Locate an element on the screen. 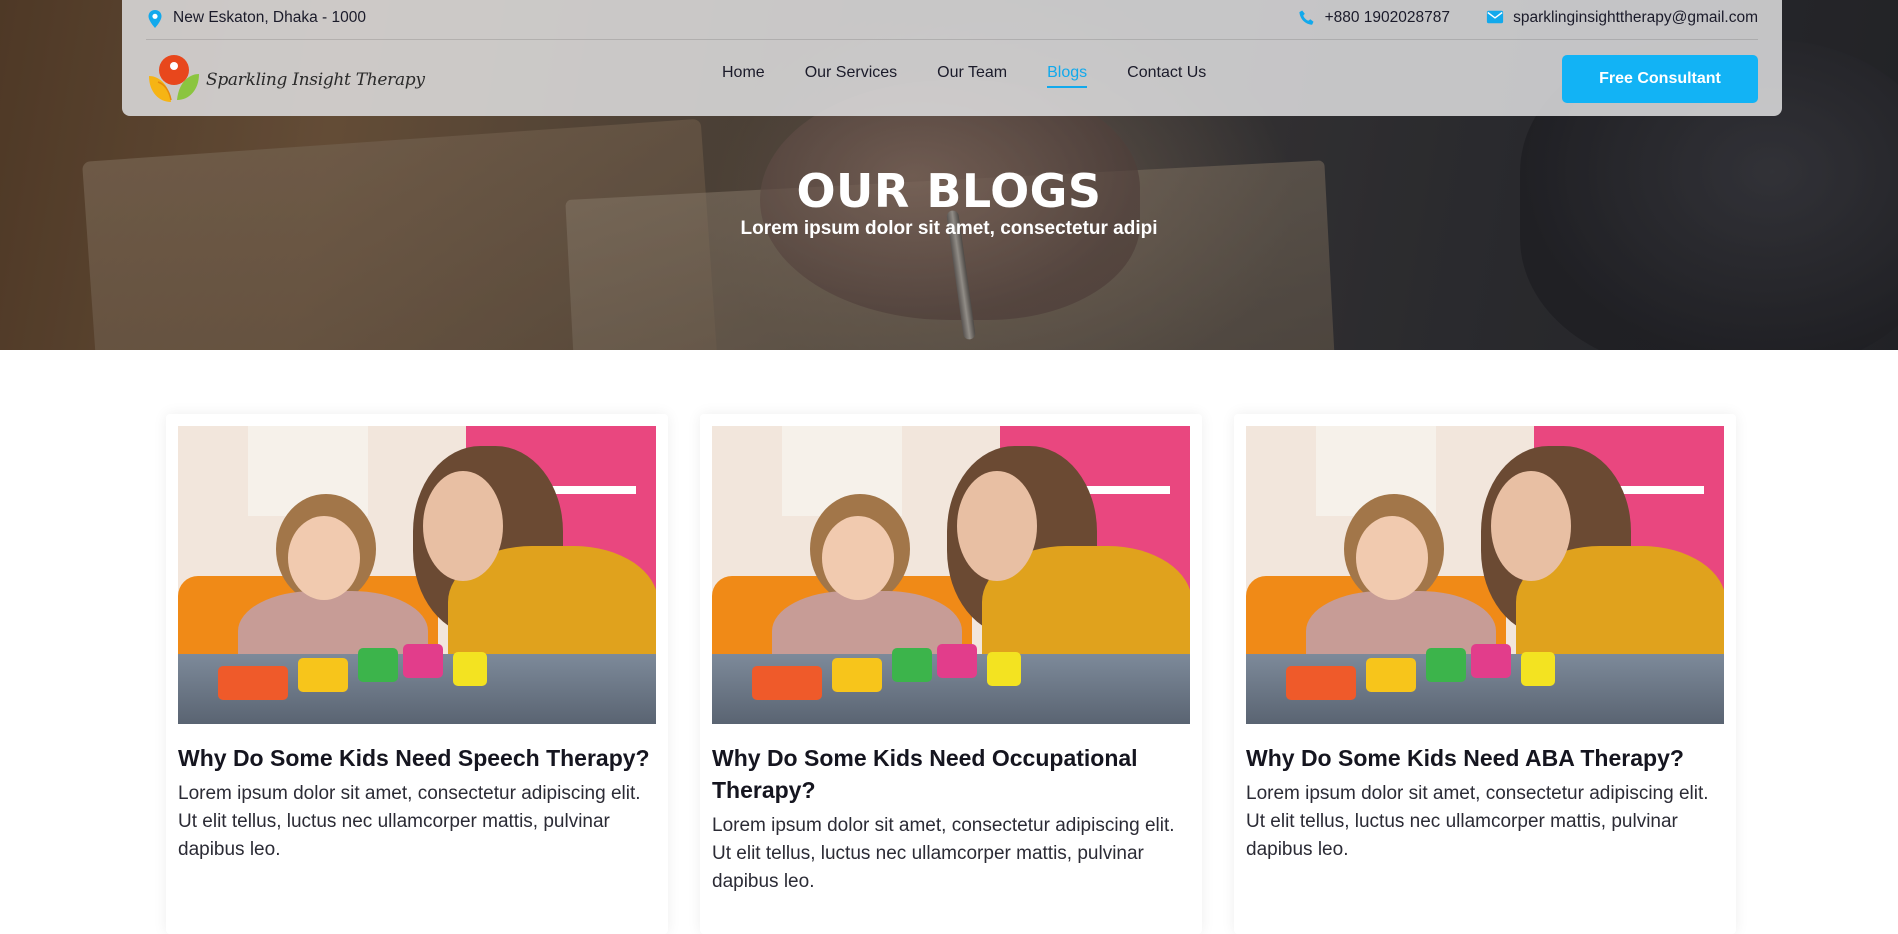  brand-logo: Sparkling Insight Therapy is located at coordinates (285, 80).